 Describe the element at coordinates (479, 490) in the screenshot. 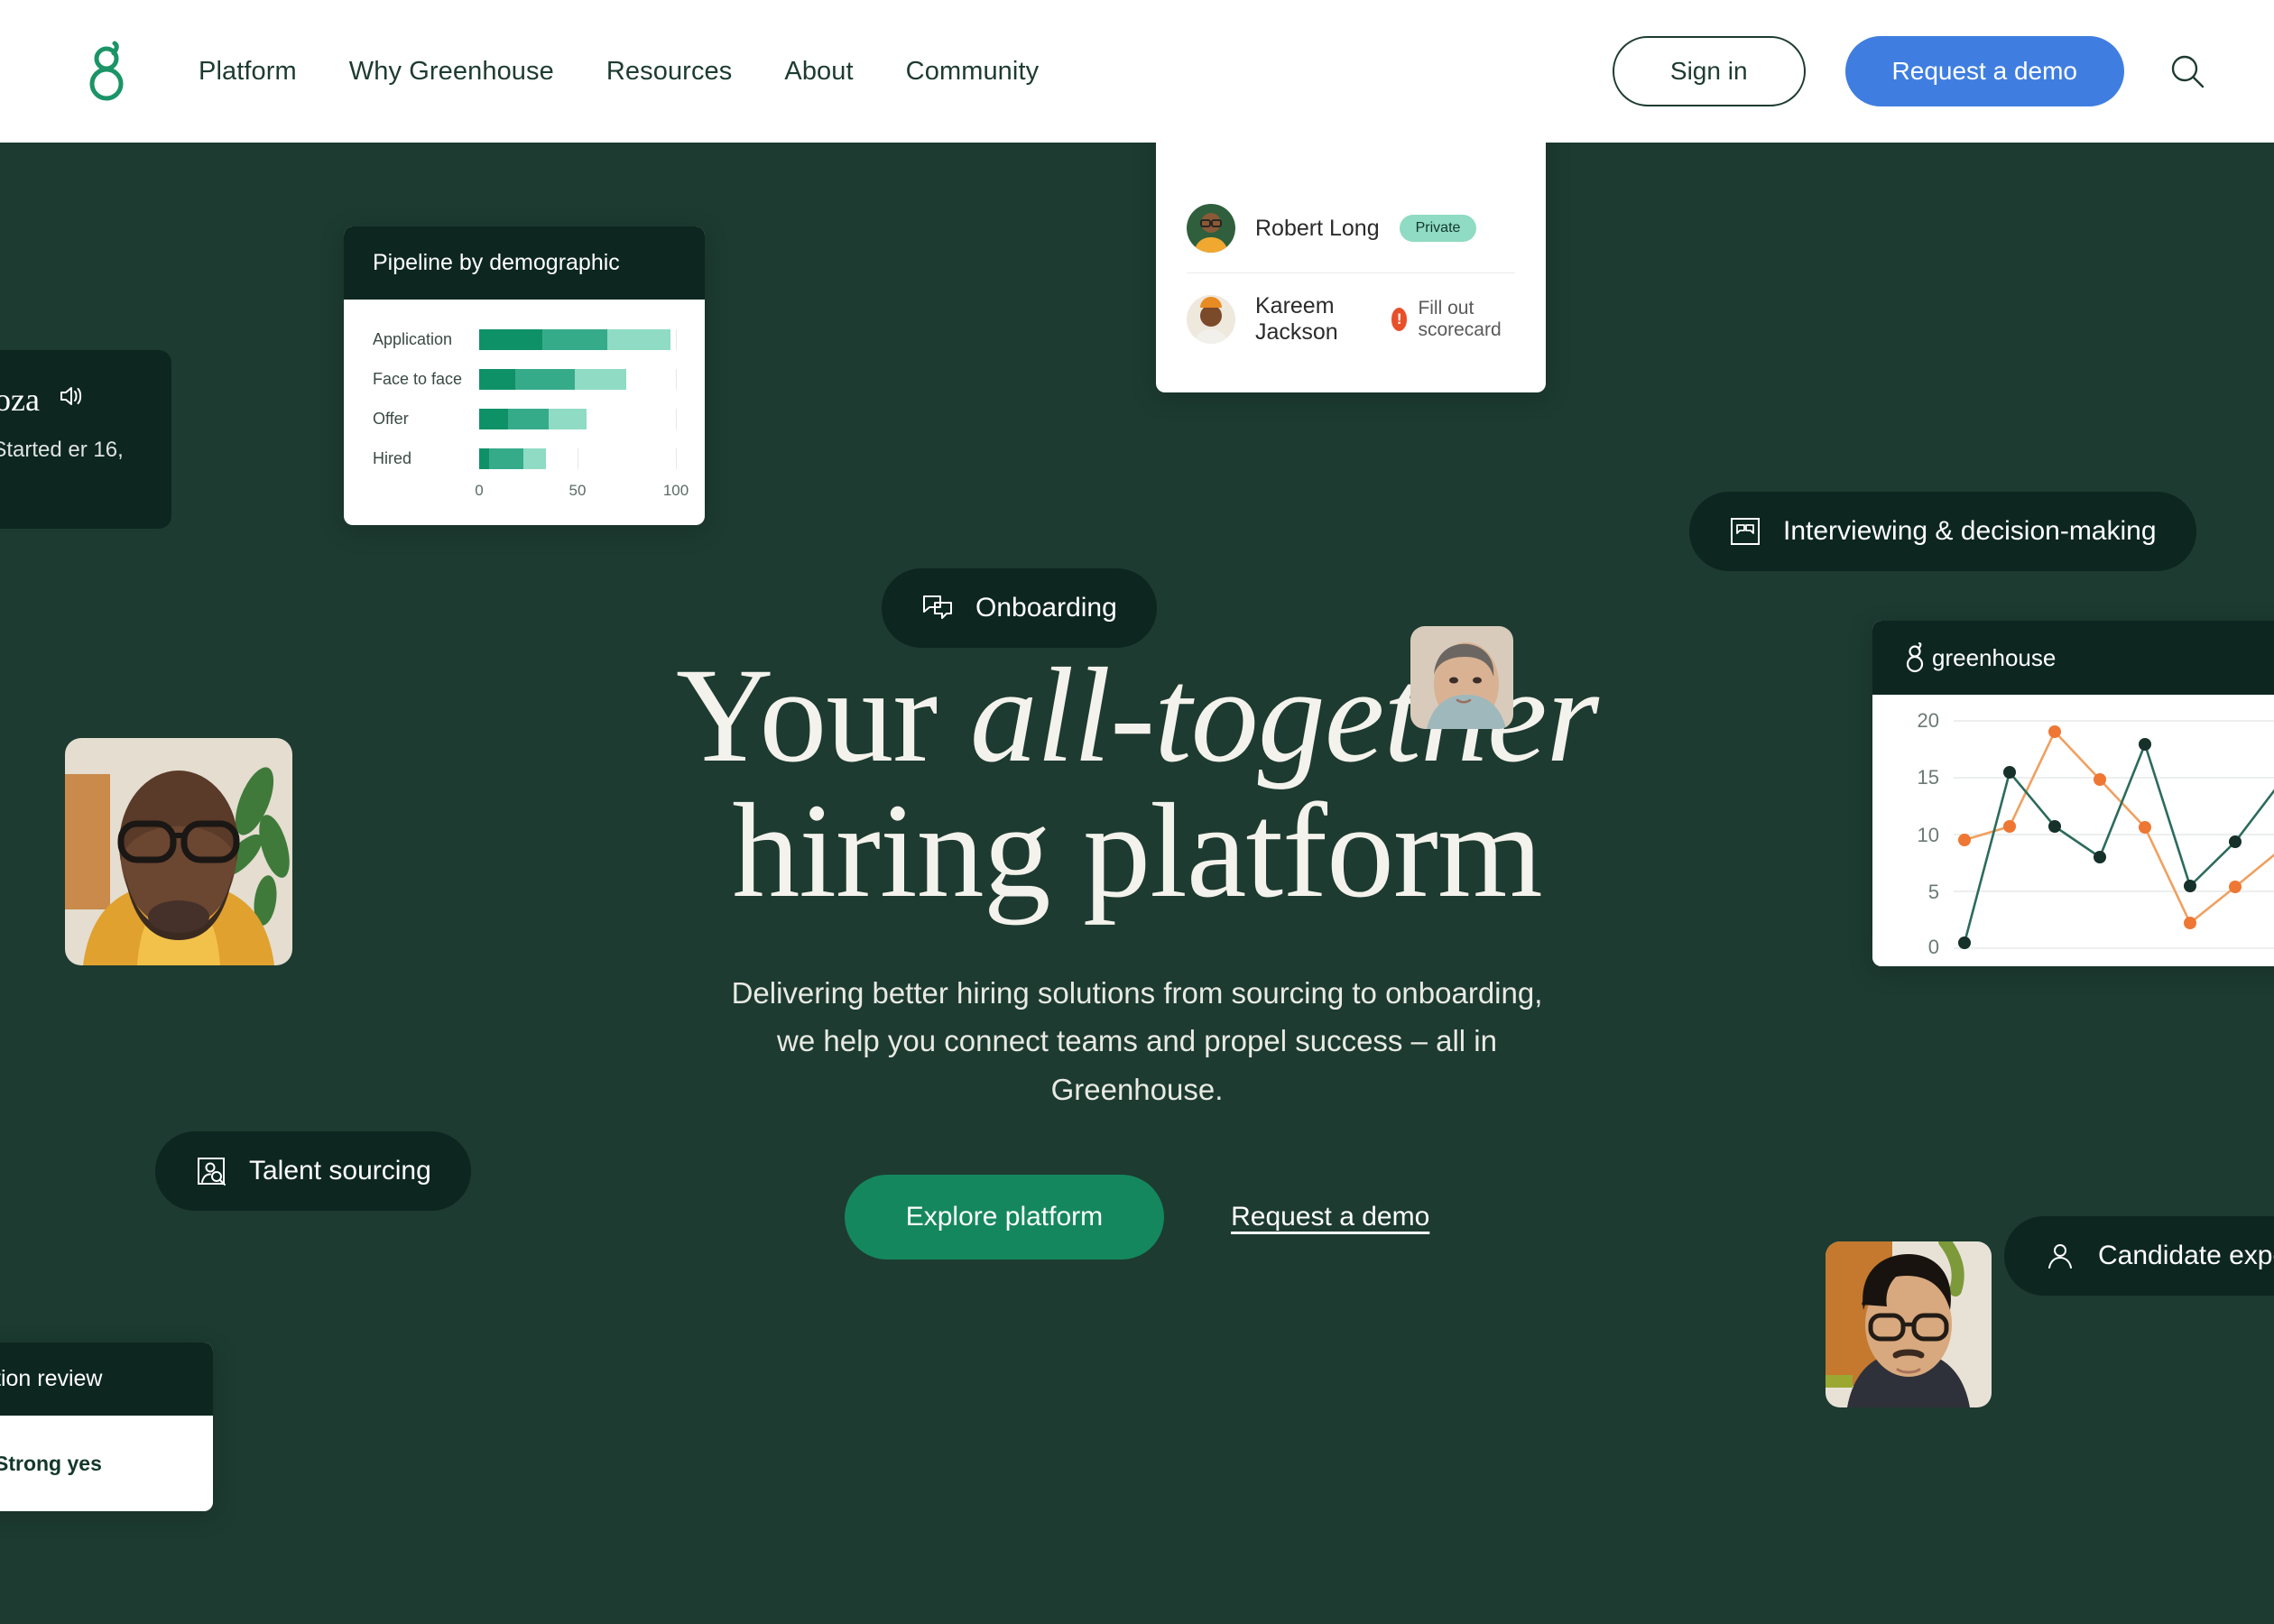

I see `pipeline-x-tick: 0` at that location.